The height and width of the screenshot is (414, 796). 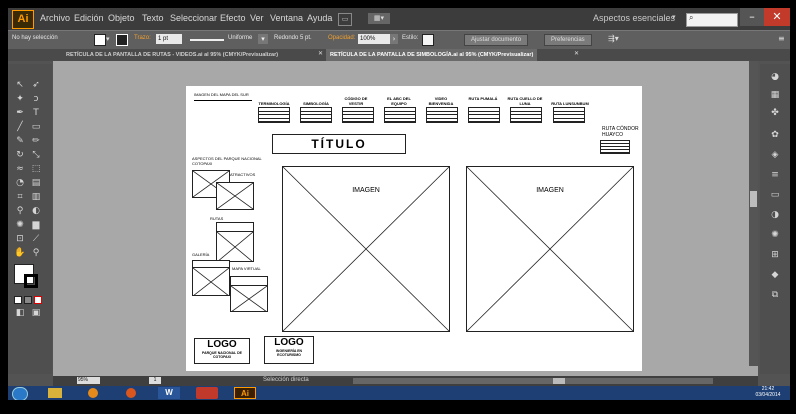 What do you see at coordinates (781, 38) in the screenshot?
I see `panel-menu-icon: ≡` at bounding box center [781, 38].